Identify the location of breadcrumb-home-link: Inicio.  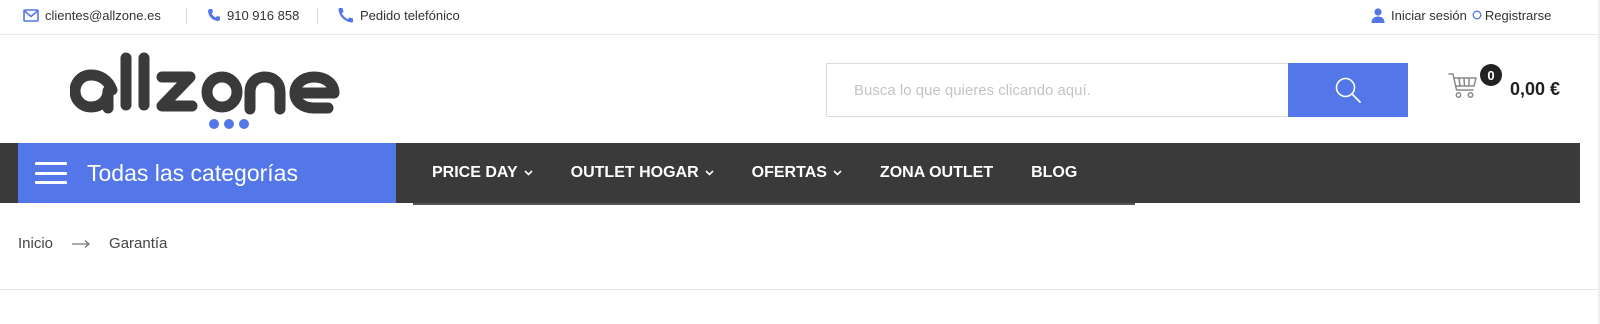
(35, 243).